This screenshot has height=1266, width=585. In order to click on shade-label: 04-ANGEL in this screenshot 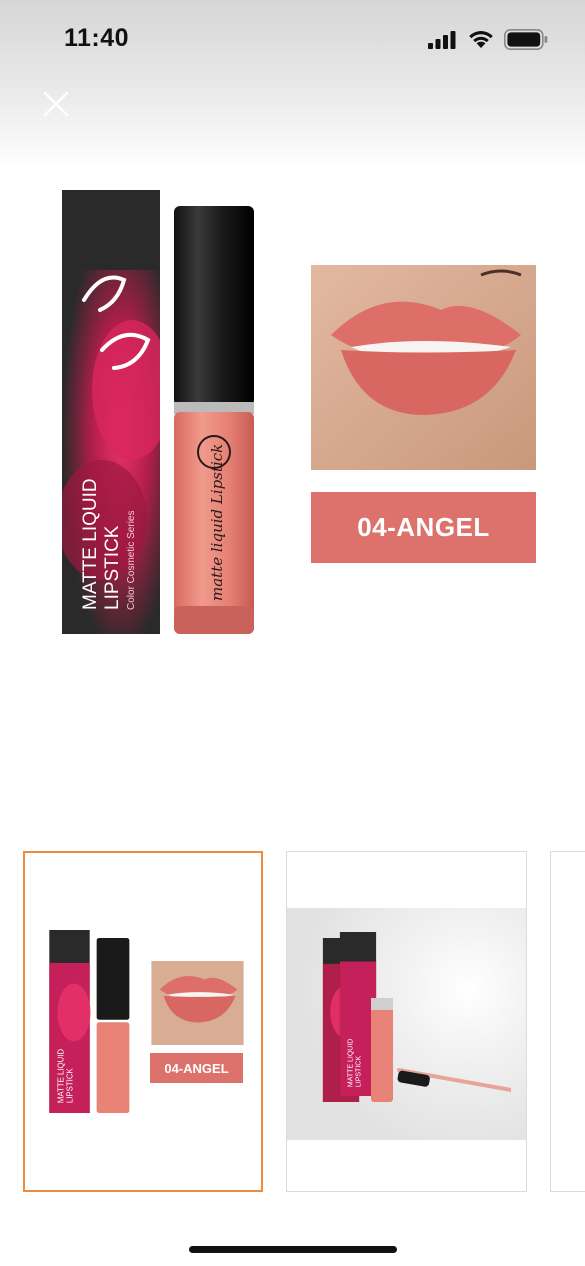, I will do `click(423, 527)`.